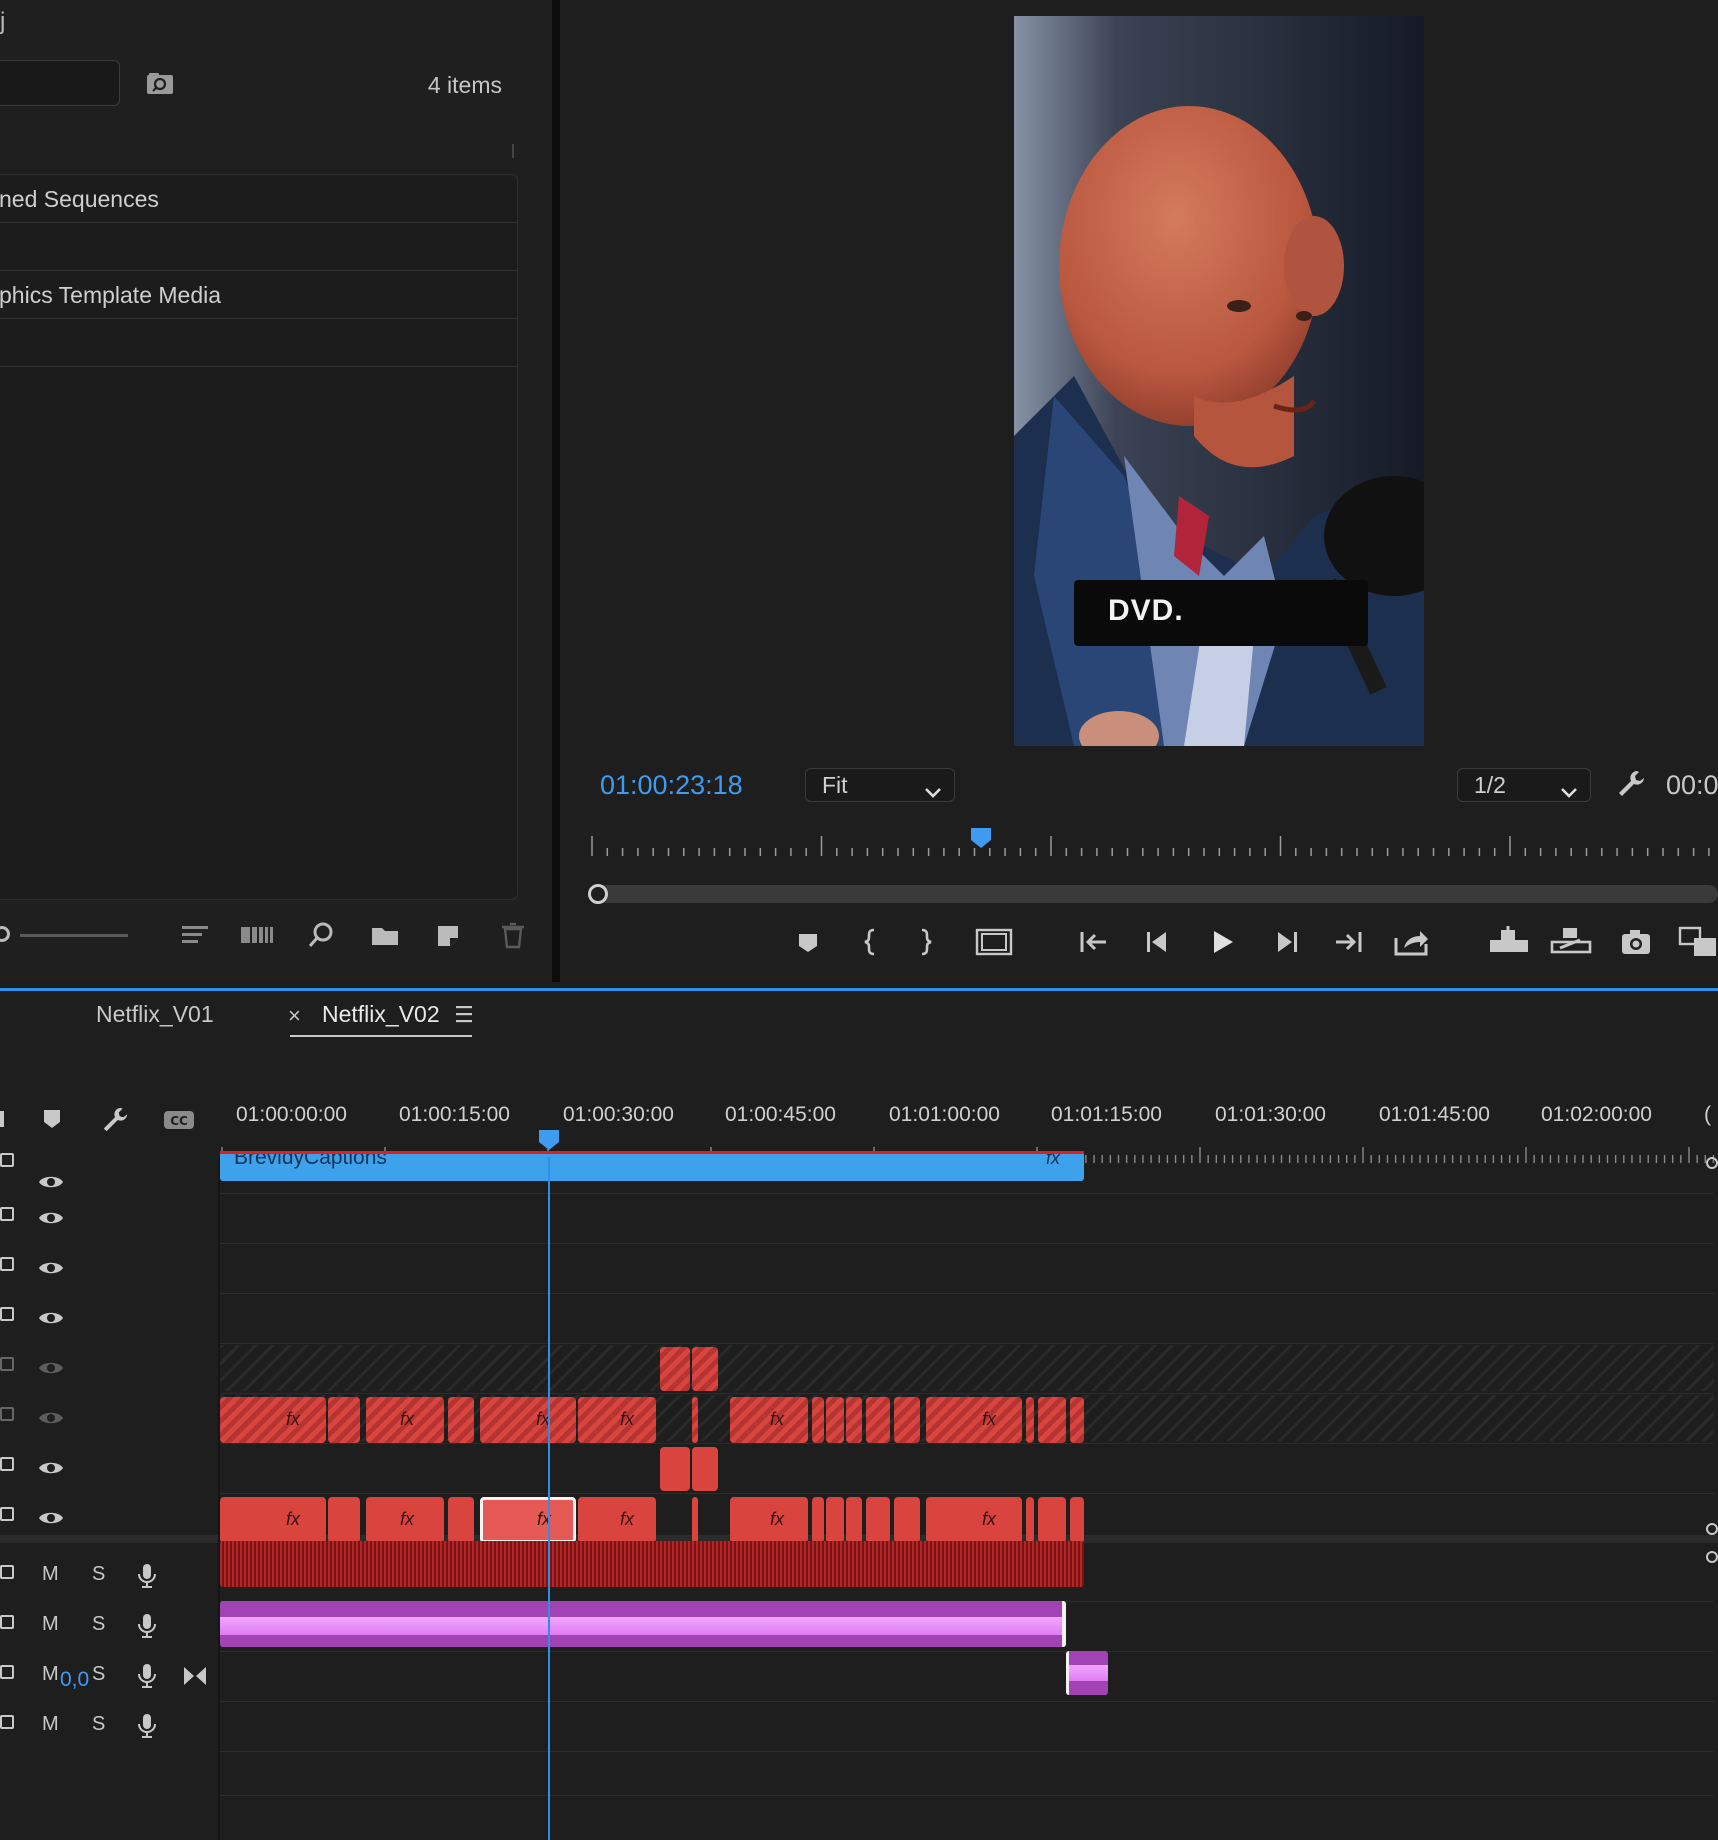  I want to click on monitor-playhead-icon, so click(981, 838).